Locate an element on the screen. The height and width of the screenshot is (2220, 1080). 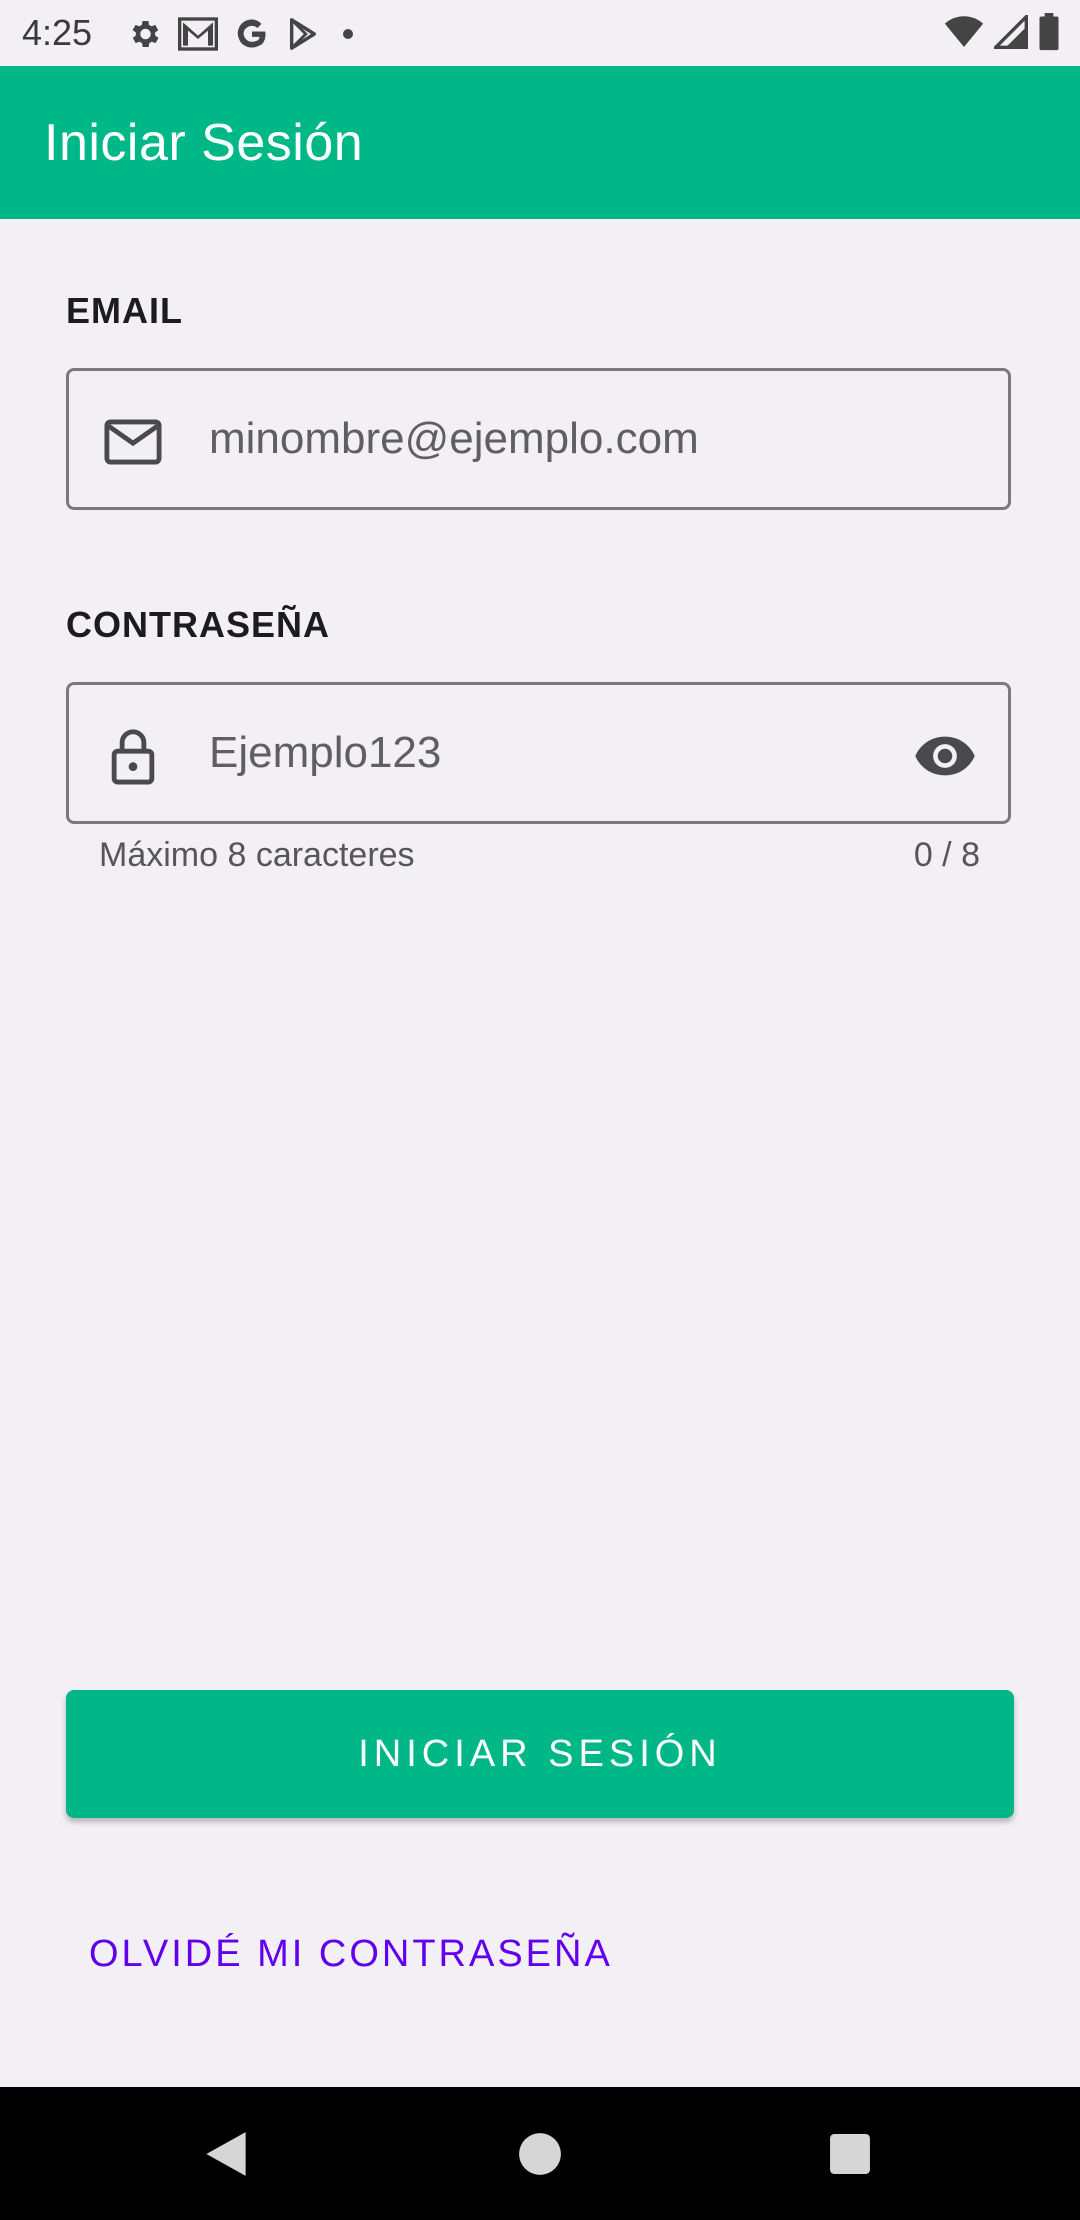
navigation-bar is located at coordinates (540, 2153).